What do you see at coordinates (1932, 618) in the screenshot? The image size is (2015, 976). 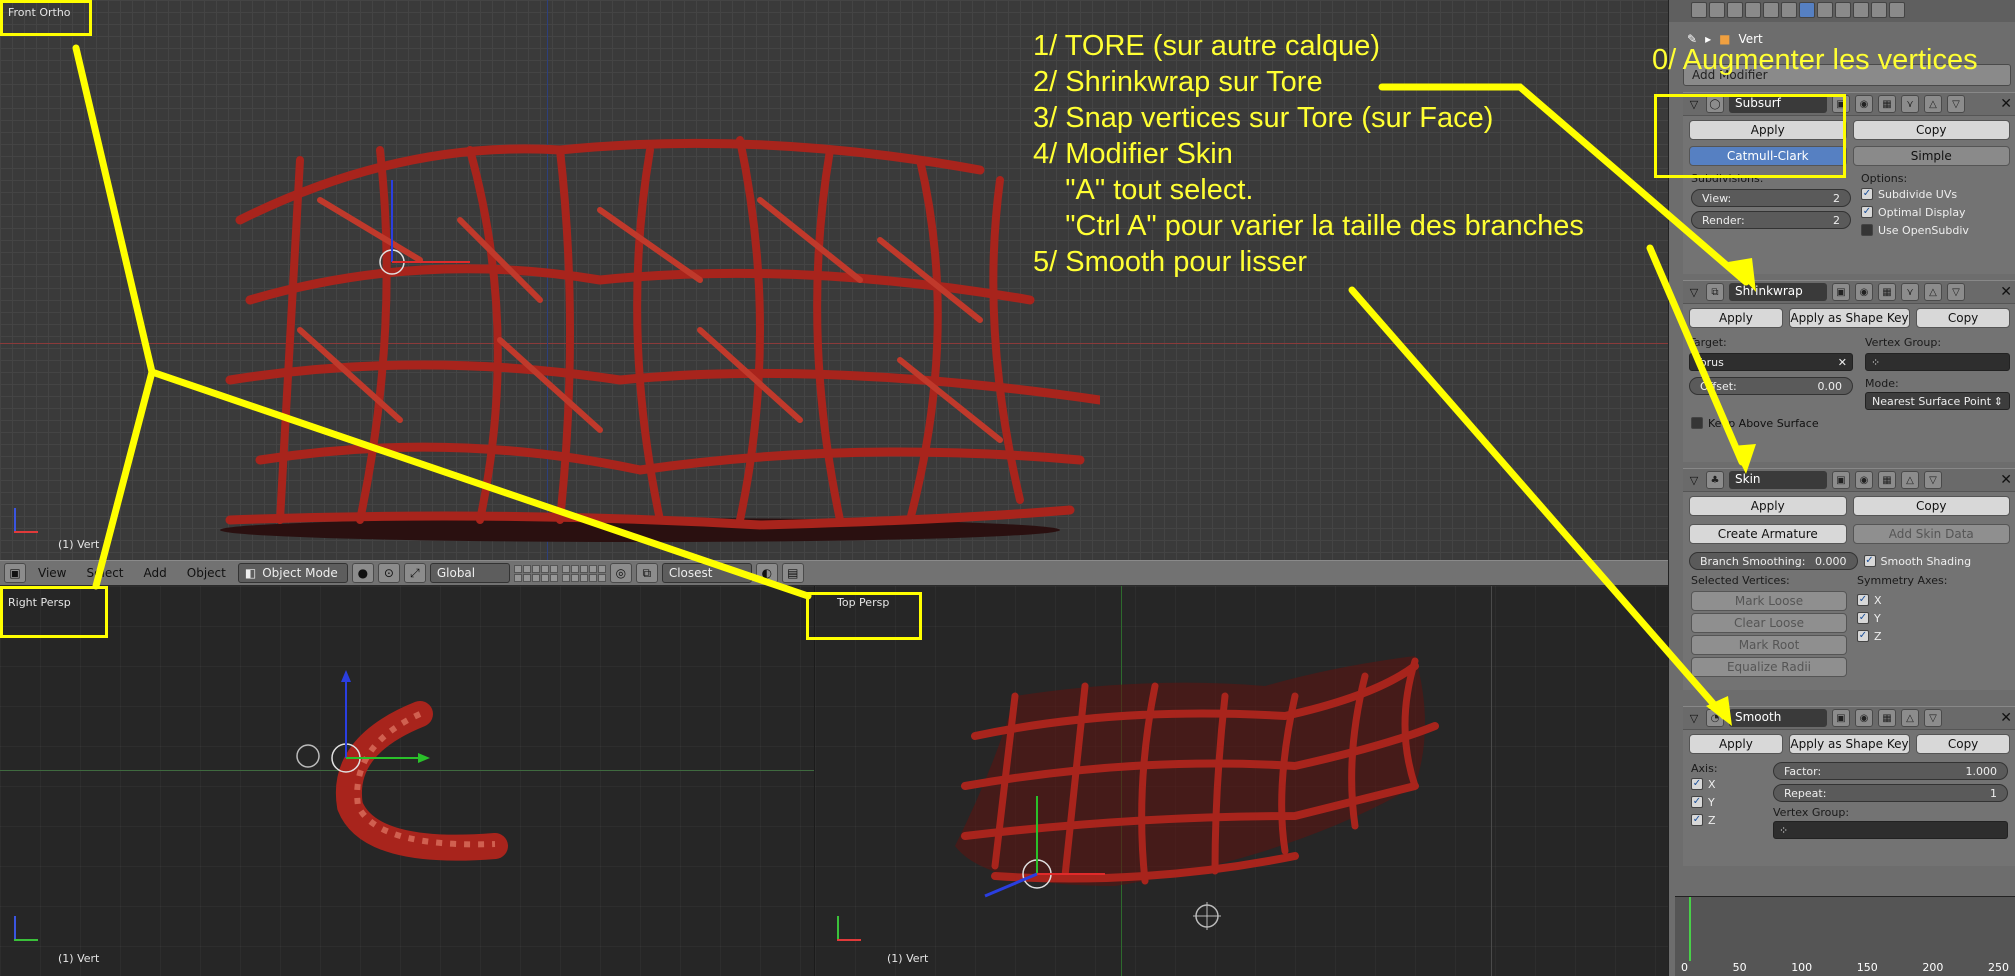 I see `symmetry-y-checkbox: ✓ Y` at bounding box center [1932, 618].